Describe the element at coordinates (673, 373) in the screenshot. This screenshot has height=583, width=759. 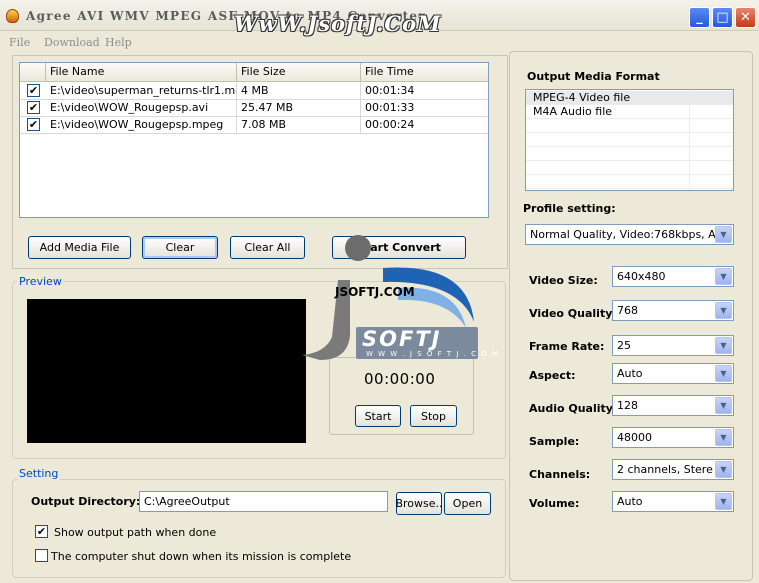
I see `aspect-select: Auto ▼` at that location.